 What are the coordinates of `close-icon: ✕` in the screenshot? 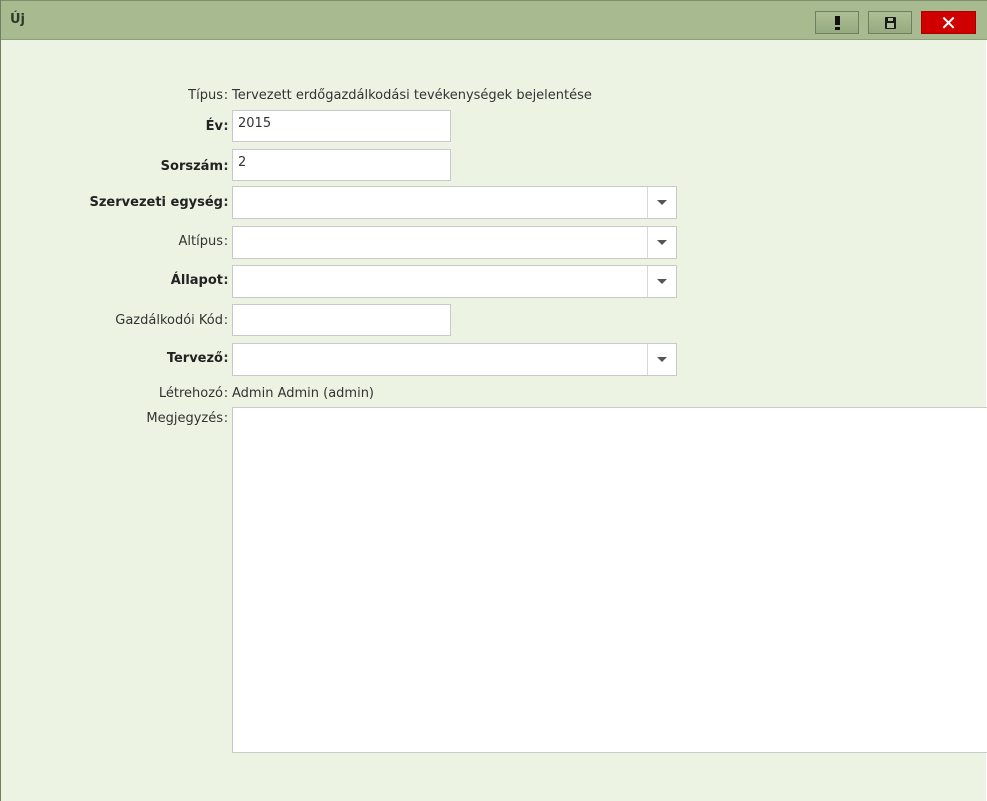 It's located at (948, 22).